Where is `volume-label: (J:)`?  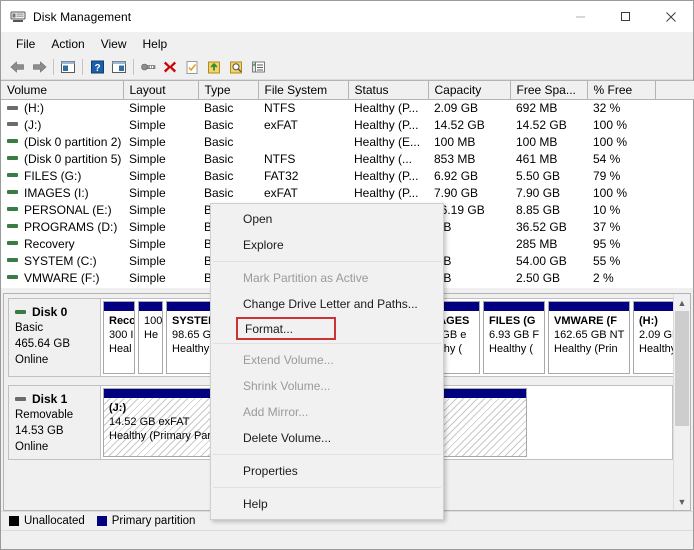
volume-label: (J:) is located at coordinates (33, 124).